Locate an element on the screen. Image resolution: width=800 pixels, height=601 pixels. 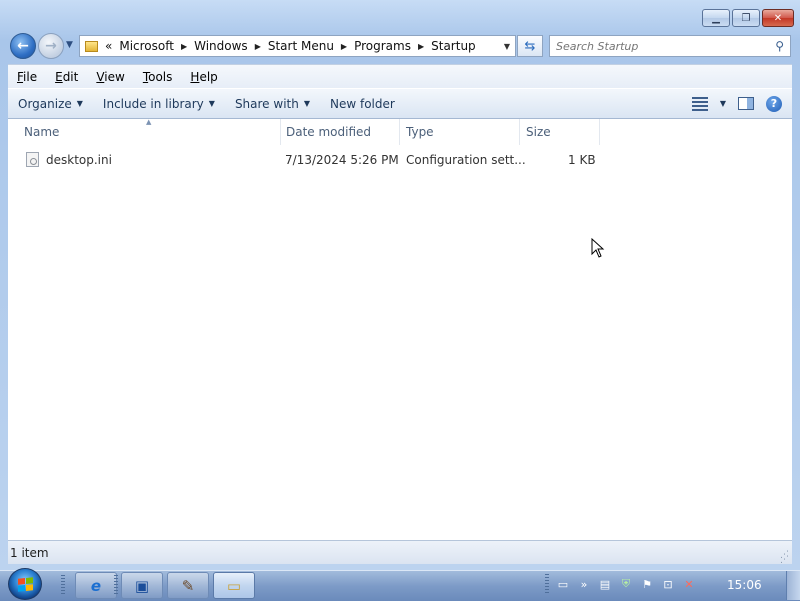
view-controls: ▼ ? is located at coordinates (741, 103).